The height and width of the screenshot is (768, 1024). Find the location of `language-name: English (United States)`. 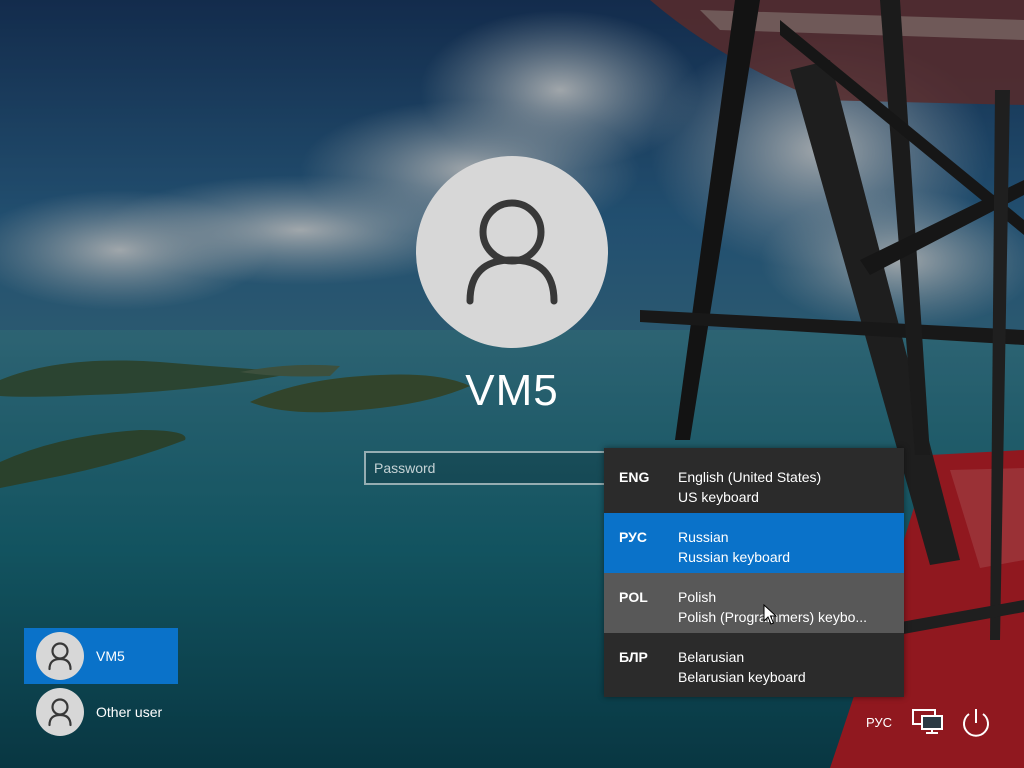

language-name: English (United States) is located at coordinates (750, 477).